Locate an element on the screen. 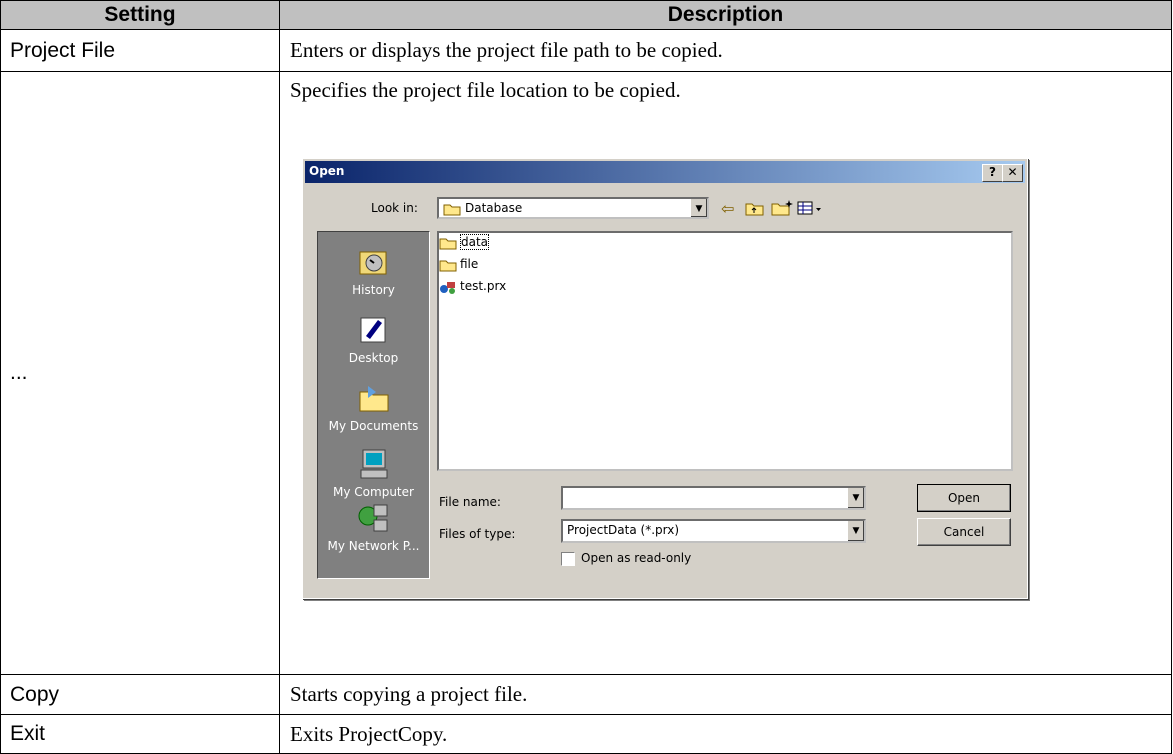 The height and width of the screenshot is (754, 1173). list-item: data is located at coordinates (464, 244).